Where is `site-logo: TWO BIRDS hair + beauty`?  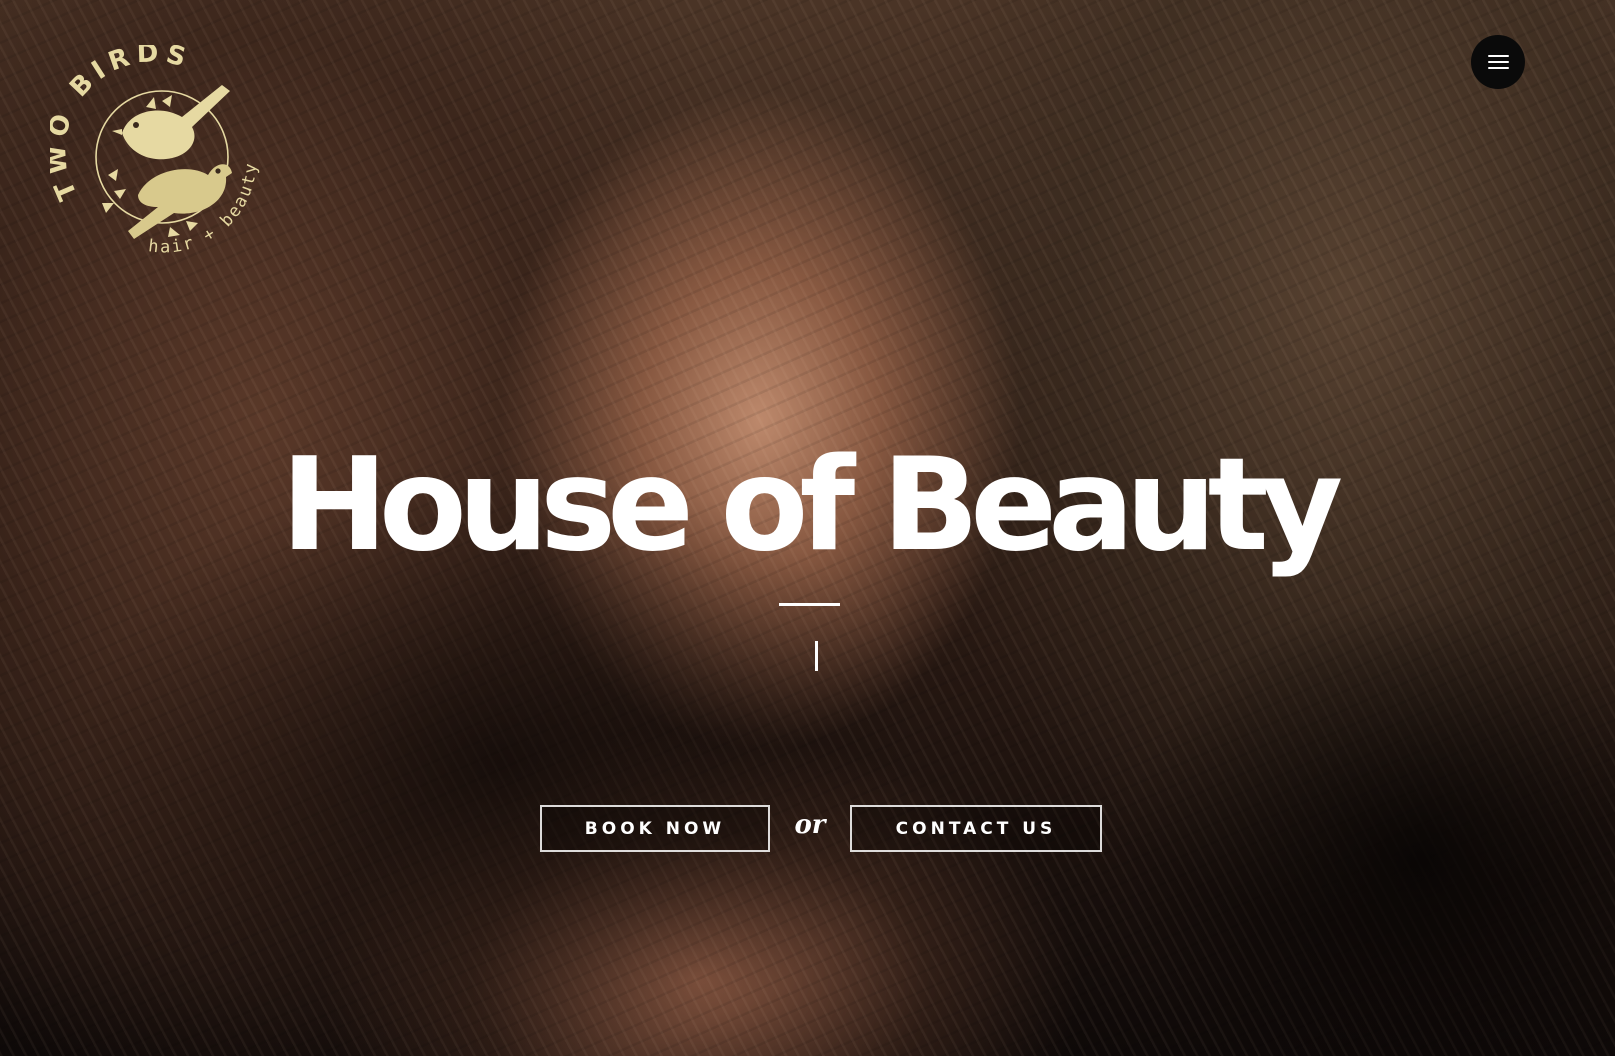 site-logo: TWO BIRDS hair + beauty is located at coordinates (160, 155).